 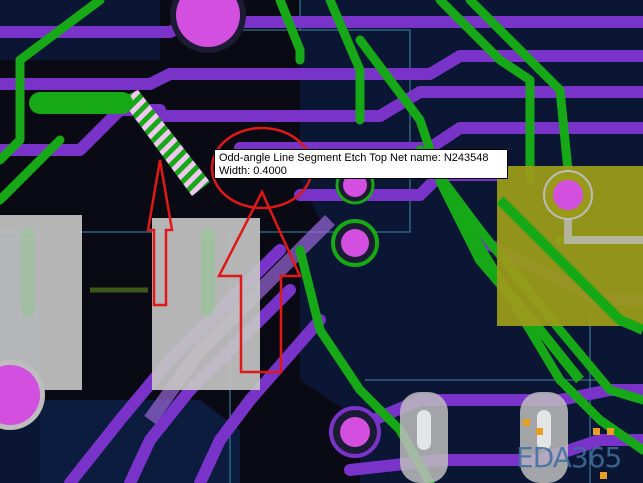 I want to click on tooltip-line-width: Width: 0.4000, so click(x=253, y=171).